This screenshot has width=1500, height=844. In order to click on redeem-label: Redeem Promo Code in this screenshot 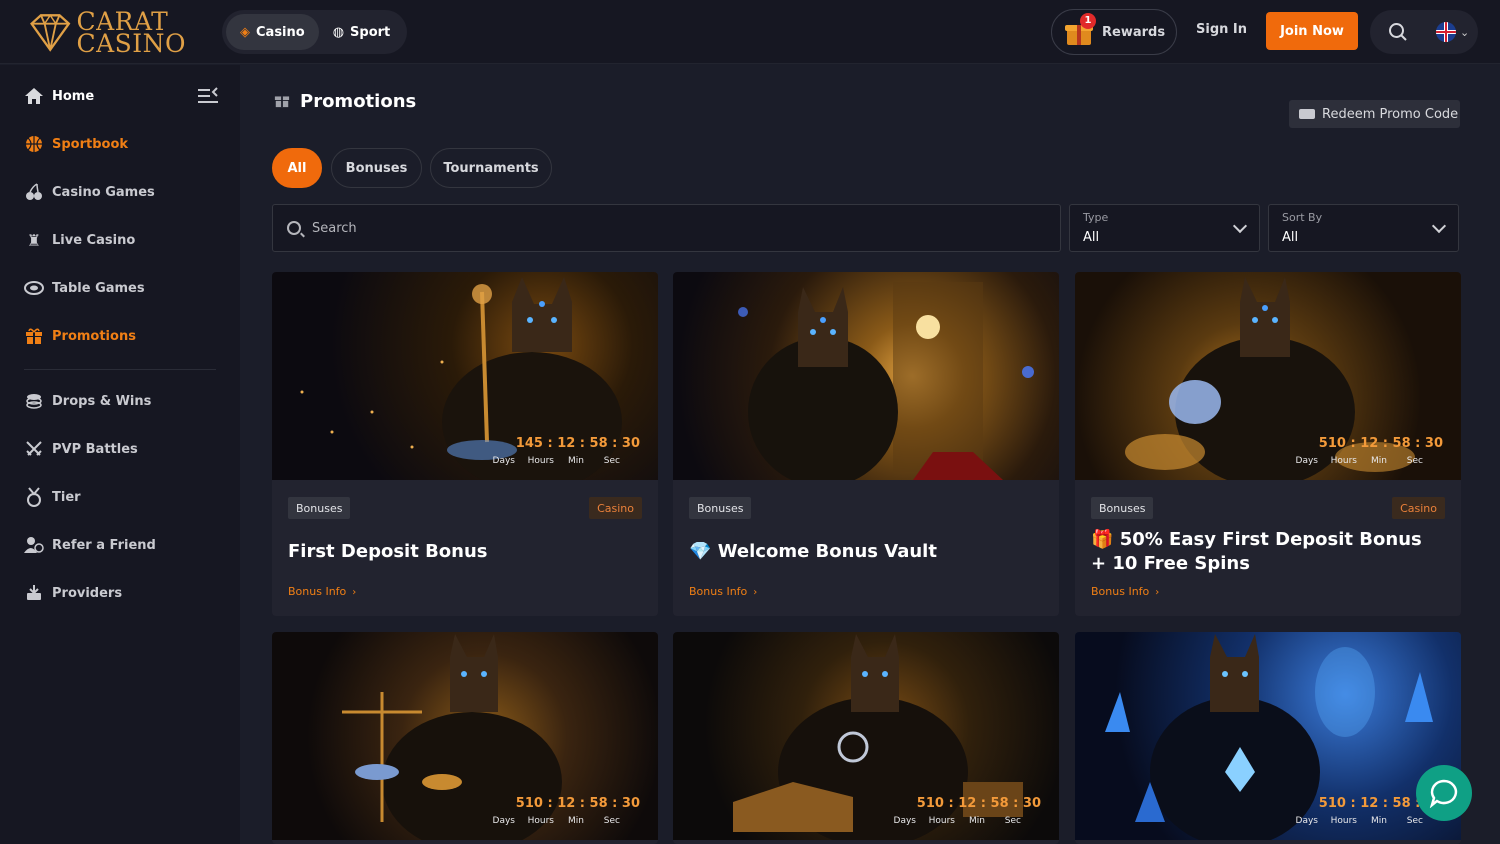, I will do `click(1390, 114)`.